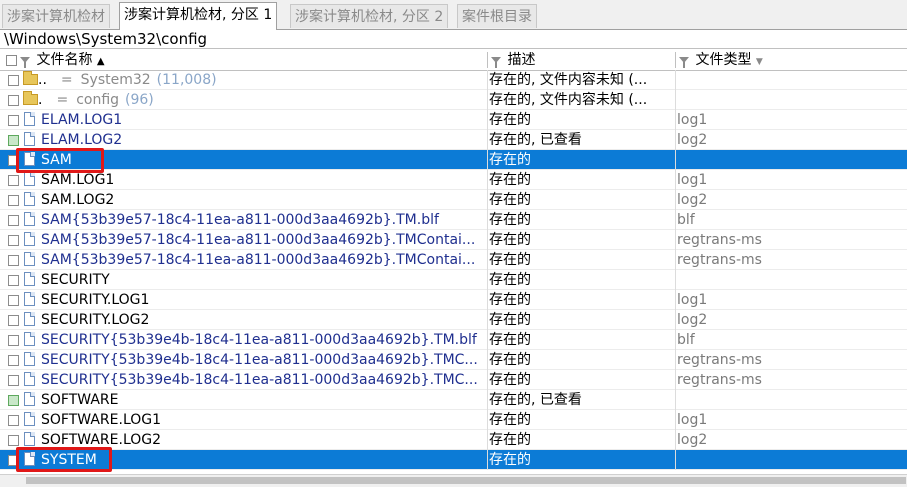 The height and width of the screenshot is (487, 907). What do you see at coordinates (243, 100) in the screenshot?
I see `name-cell: . = config (96)` at bounding box center [243, 100].